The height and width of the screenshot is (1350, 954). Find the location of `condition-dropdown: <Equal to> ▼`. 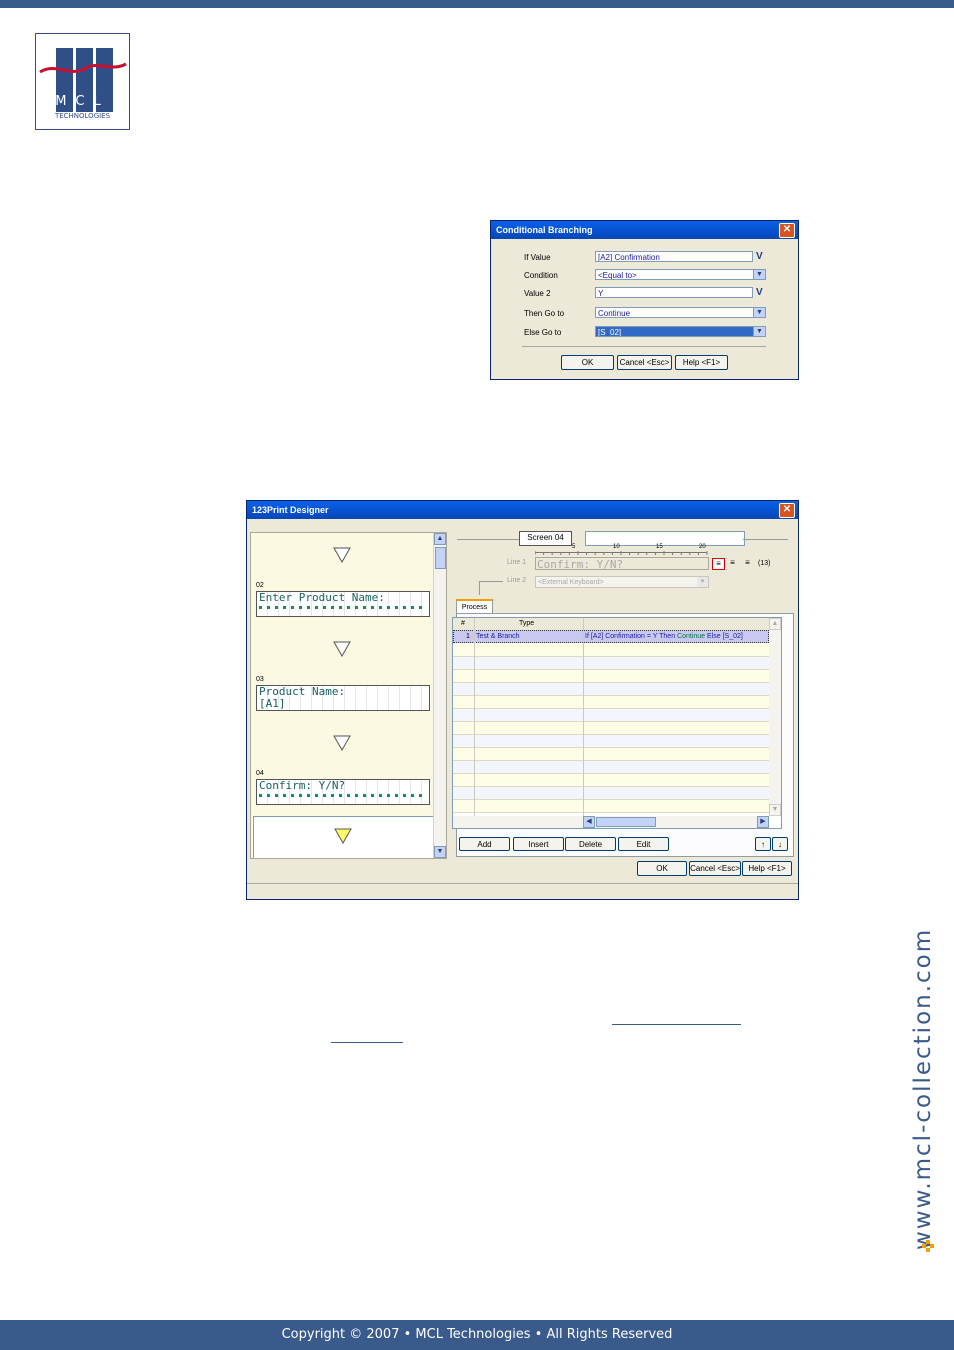

condition-dropdown: <Equal to> ▼ is located at coordinates (680, 274).